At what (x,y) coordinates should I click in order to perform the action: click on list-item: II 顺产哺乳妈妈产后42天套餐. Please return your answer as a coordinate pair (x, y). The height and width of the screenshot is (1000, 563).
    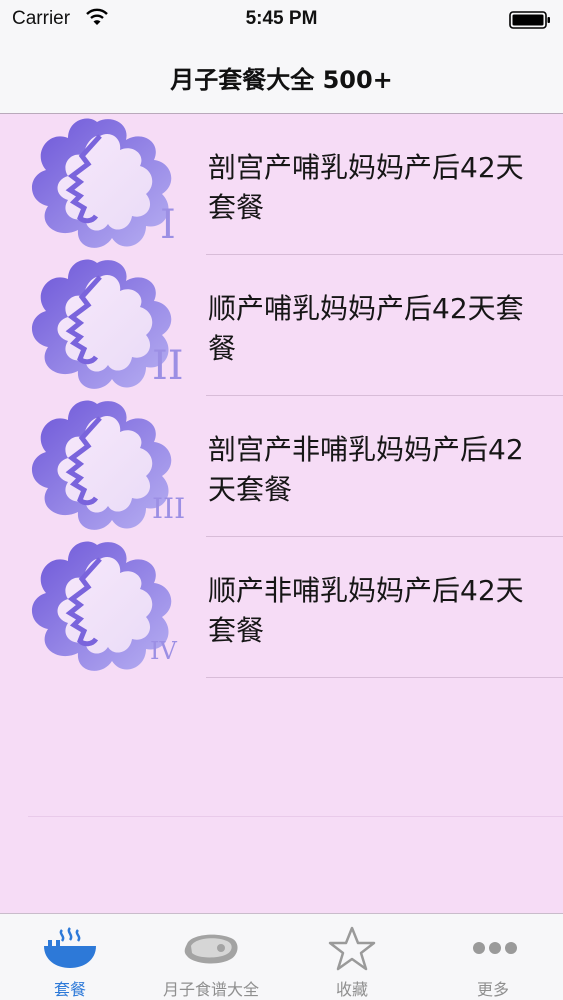
    Looking at the image, I should click on (281, 325).